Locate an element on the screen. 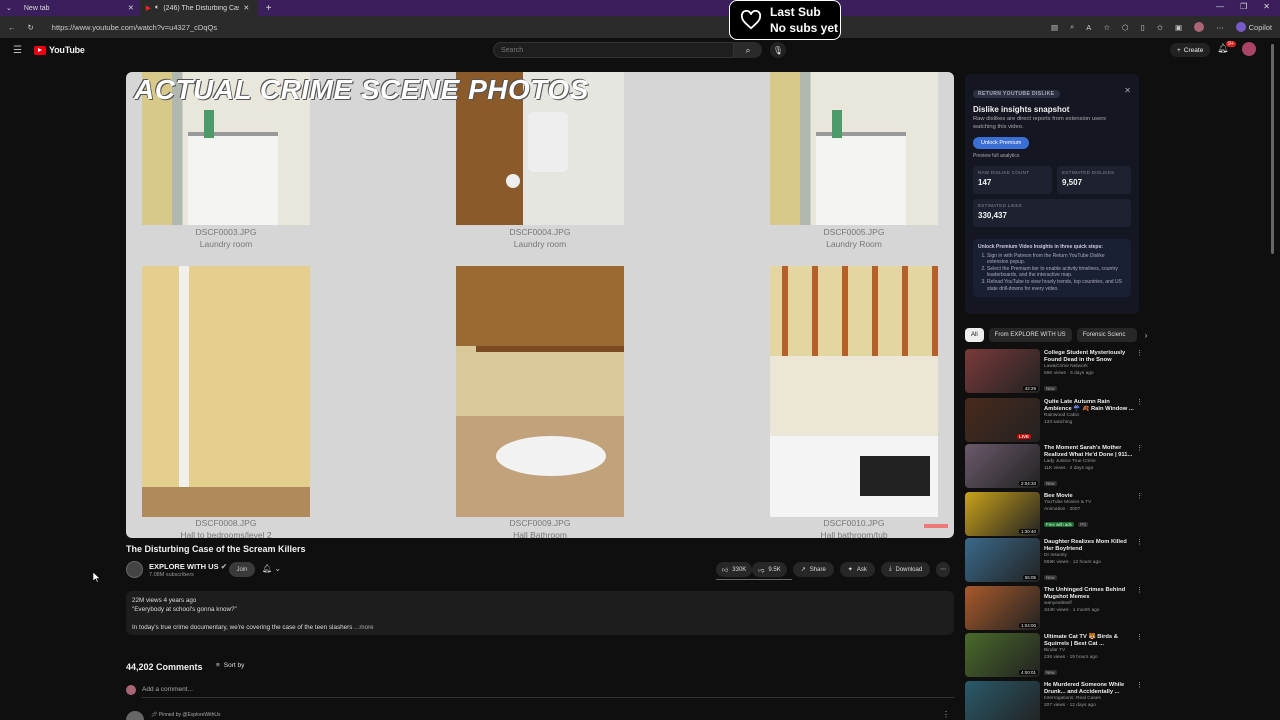 The height and width of the screenshot is (720, 1280). search-button: ⌕ is located at coordinates (748, 50).